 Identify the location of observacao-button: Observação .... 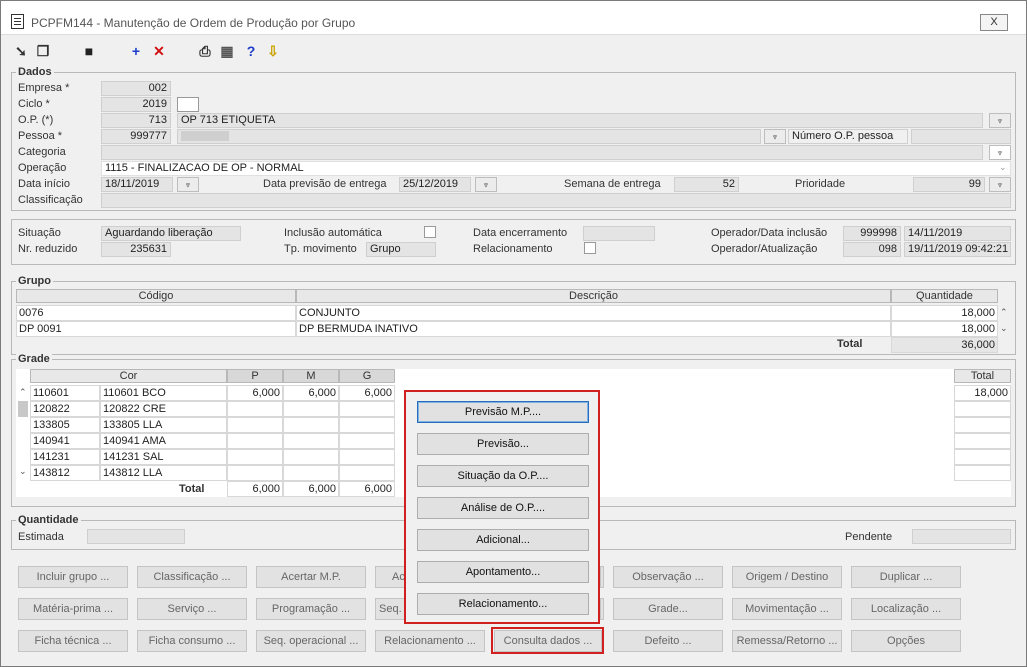
(668, 577).